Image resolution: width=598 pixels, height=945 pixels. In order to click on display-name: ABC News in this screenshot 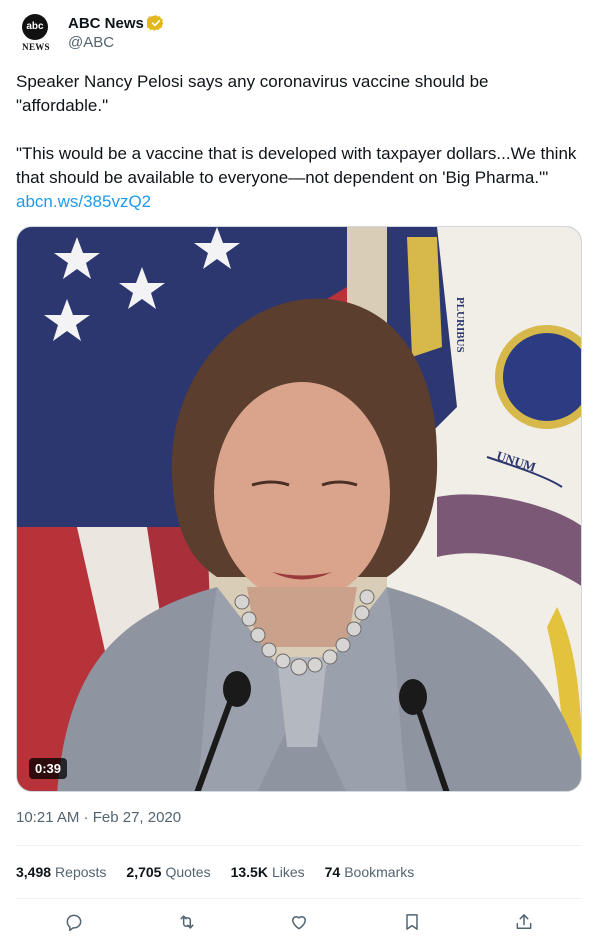, I will do `click(106, 23)`.